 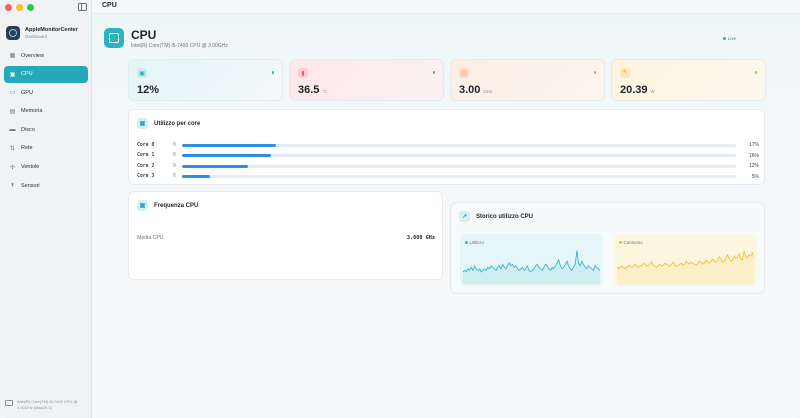 I want to click on panel-title-label: Storico utilizzo CPU, so click(x=504, y=216).